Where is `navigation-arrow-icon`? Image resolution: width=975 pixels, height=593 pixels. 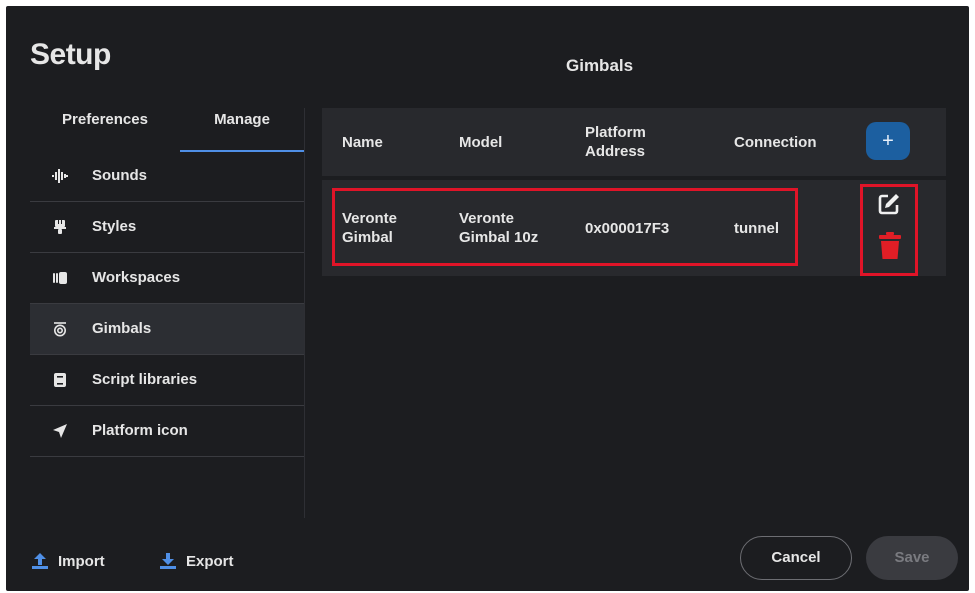 navigation-arrow-icon is located at coordinates (60, 431).